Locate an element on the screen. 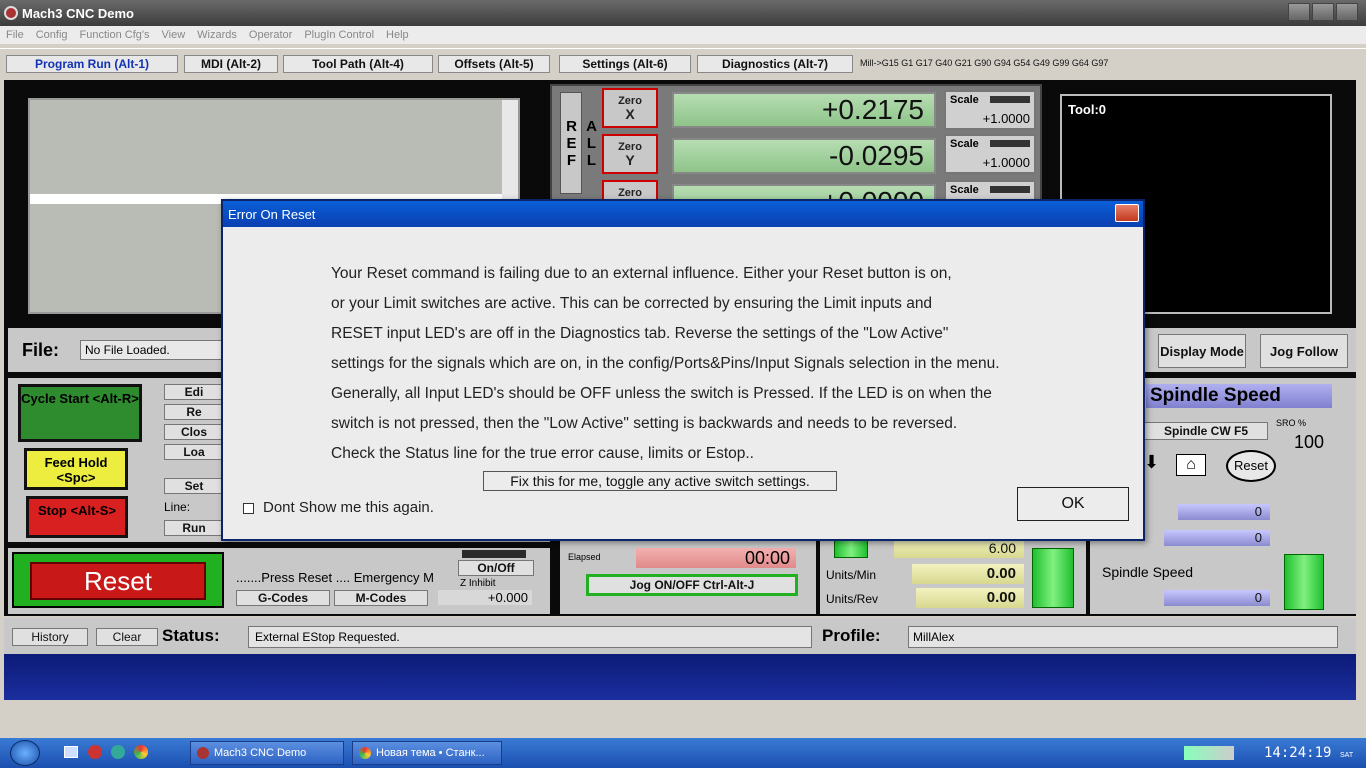  window-titlebar: Mach3 CNC Demo is located at coordinates (683, 13).